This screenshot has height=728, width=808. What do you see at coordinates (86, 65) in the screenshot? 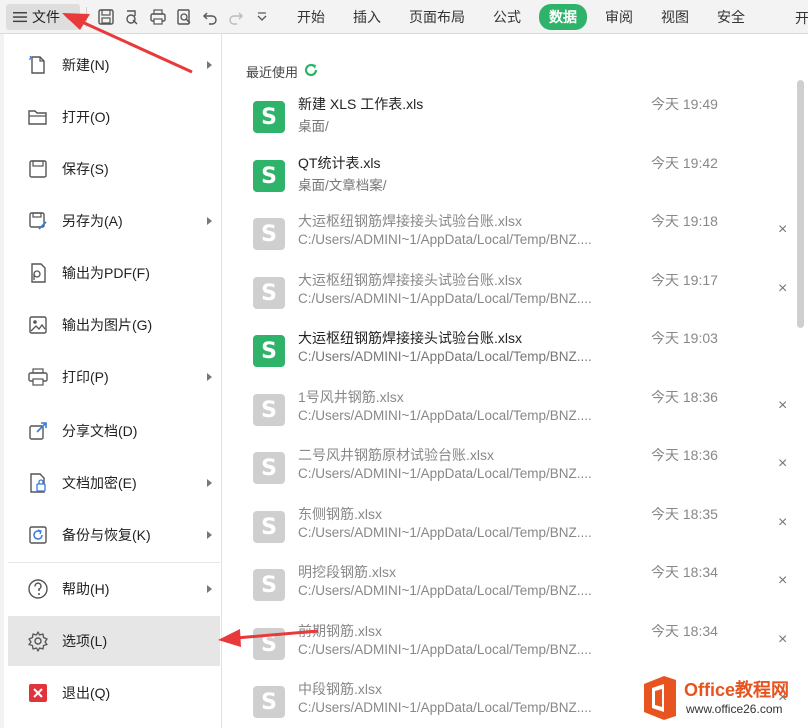
I see `file-menu-label: 新建(N)` at bounding box center [86, 65].